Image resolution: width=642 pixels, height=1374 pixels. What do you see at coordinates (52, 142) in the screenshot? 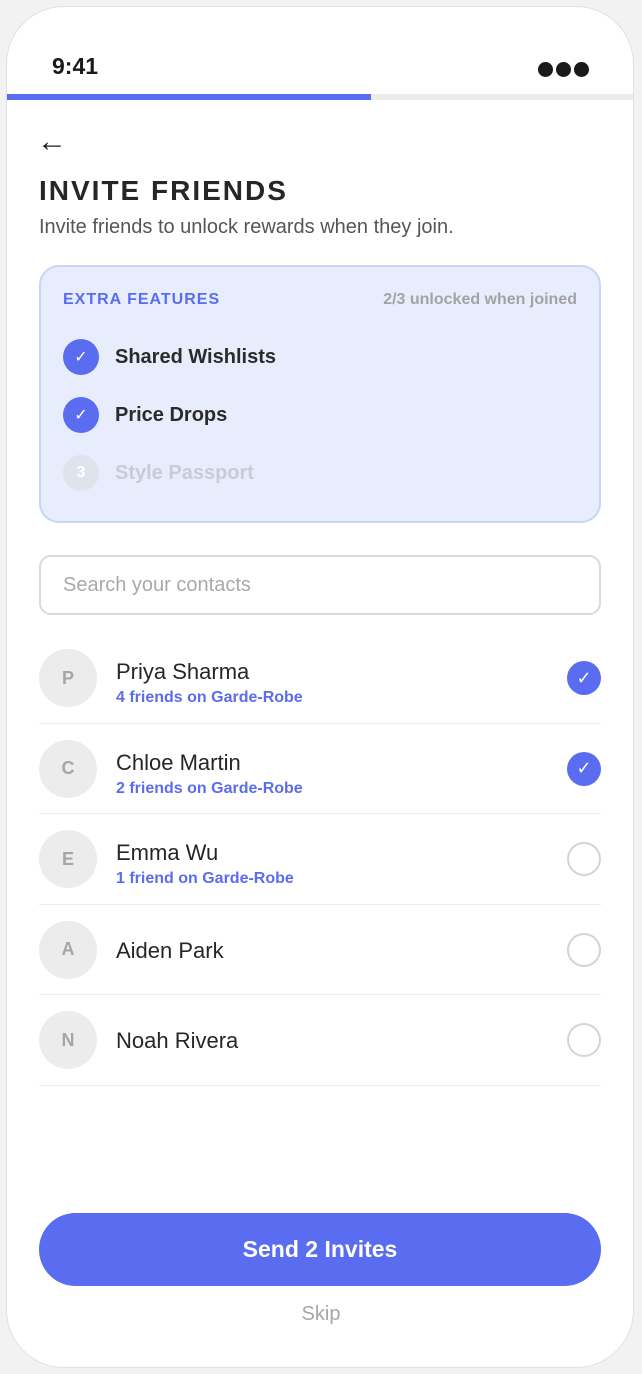
I see `back-arrow-icon: ←` at bounding box center [52, 142].